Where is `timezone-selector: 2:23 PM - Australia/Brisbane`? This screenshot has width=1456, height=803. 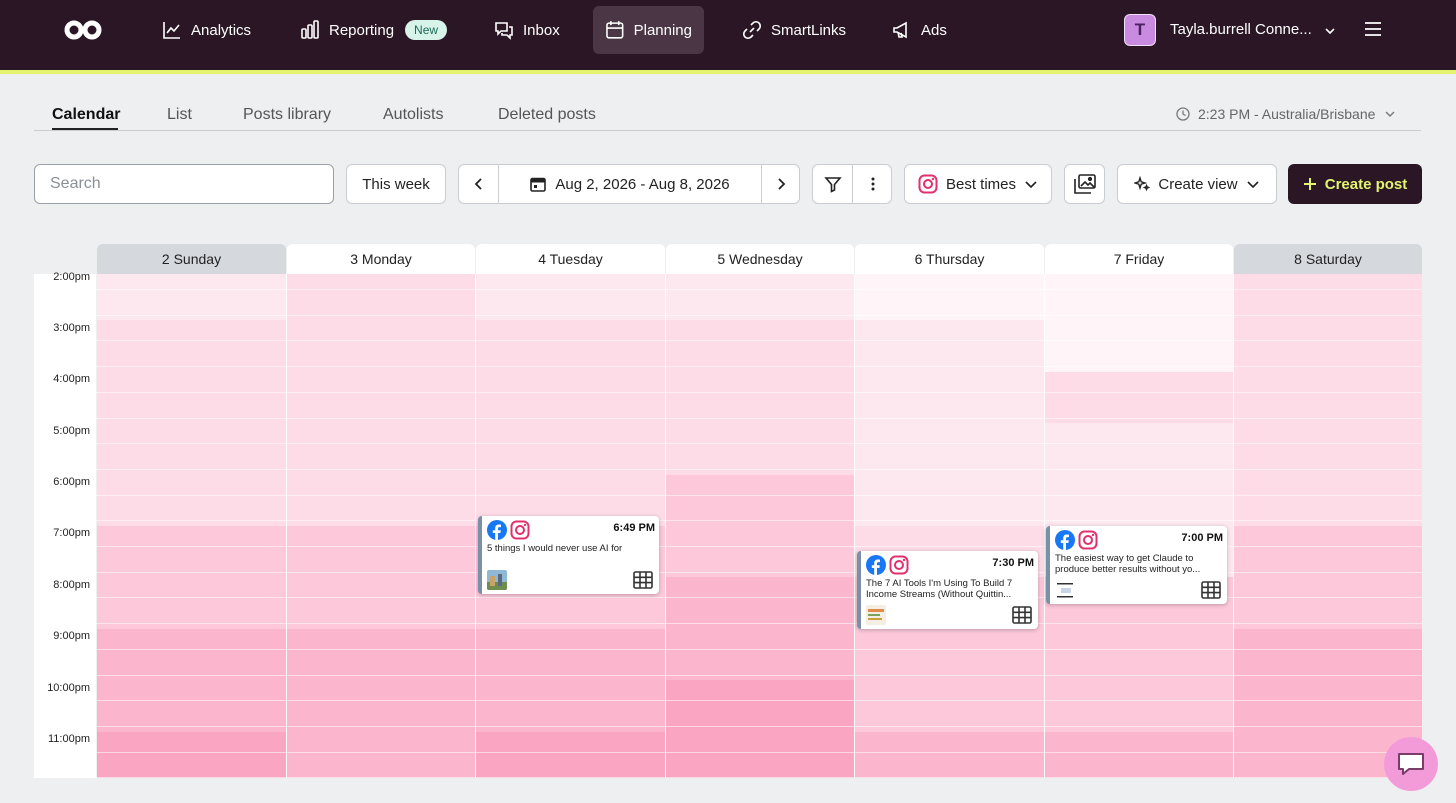 timezone-selector: 2:23 PM - Australia/Brisbane is located at coordinates (1286, 114).